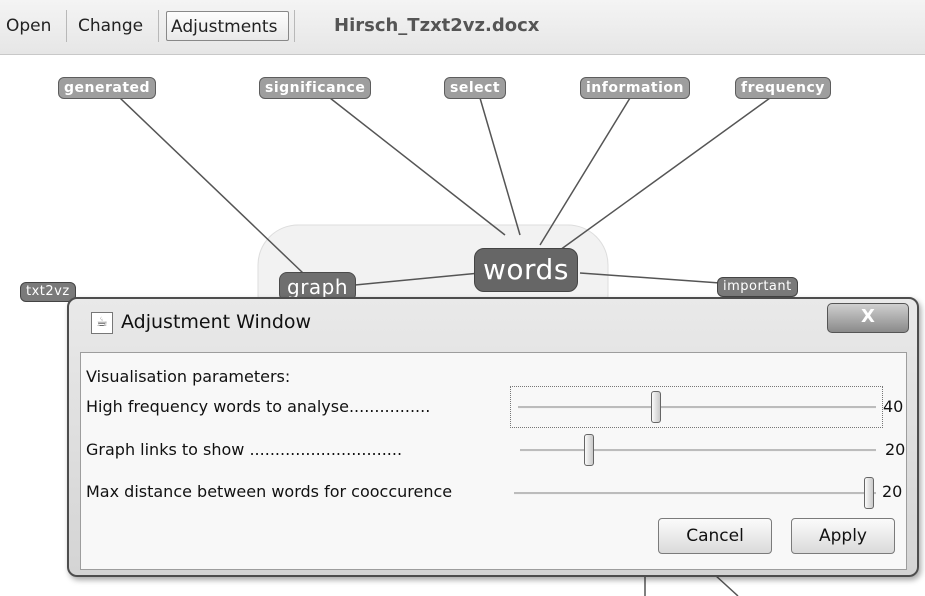 Image resolution: width=925 pixels, height=596 pixels. Describe the element at coordinates (28, 26) in the screenshot. I see `open-menu: Open` at that location.